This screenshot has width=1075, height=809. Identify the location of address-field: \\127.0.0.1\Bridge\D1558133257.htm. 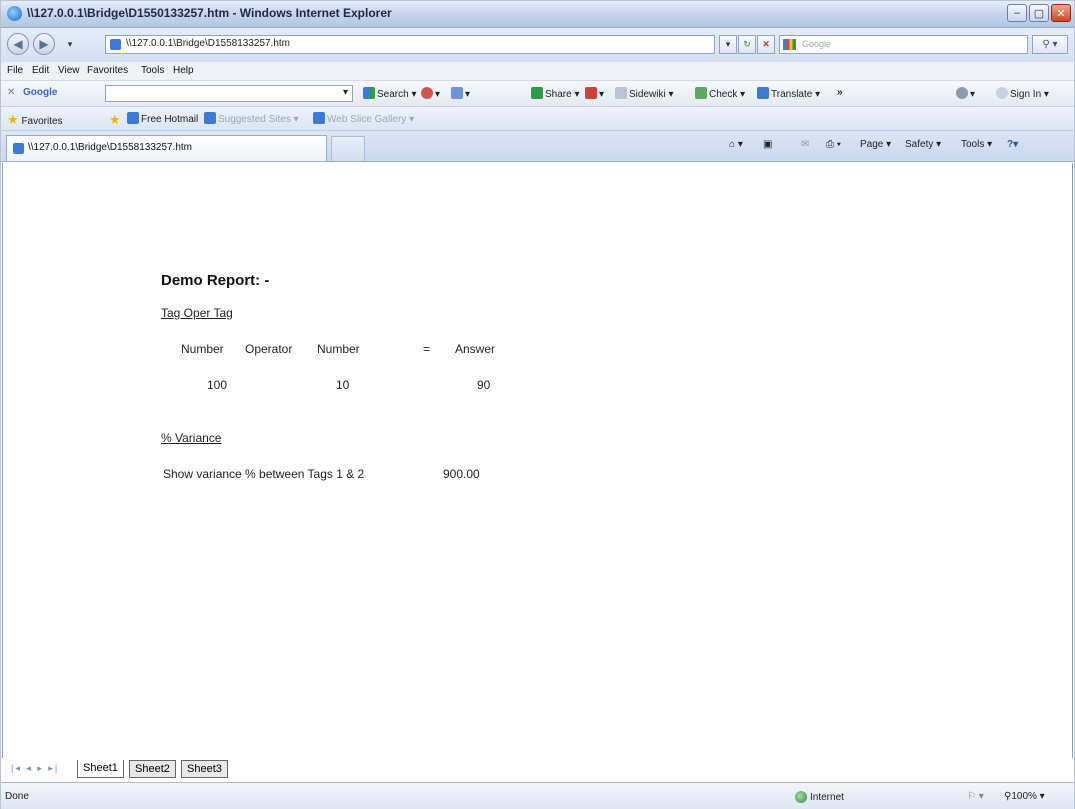
(410, 44).